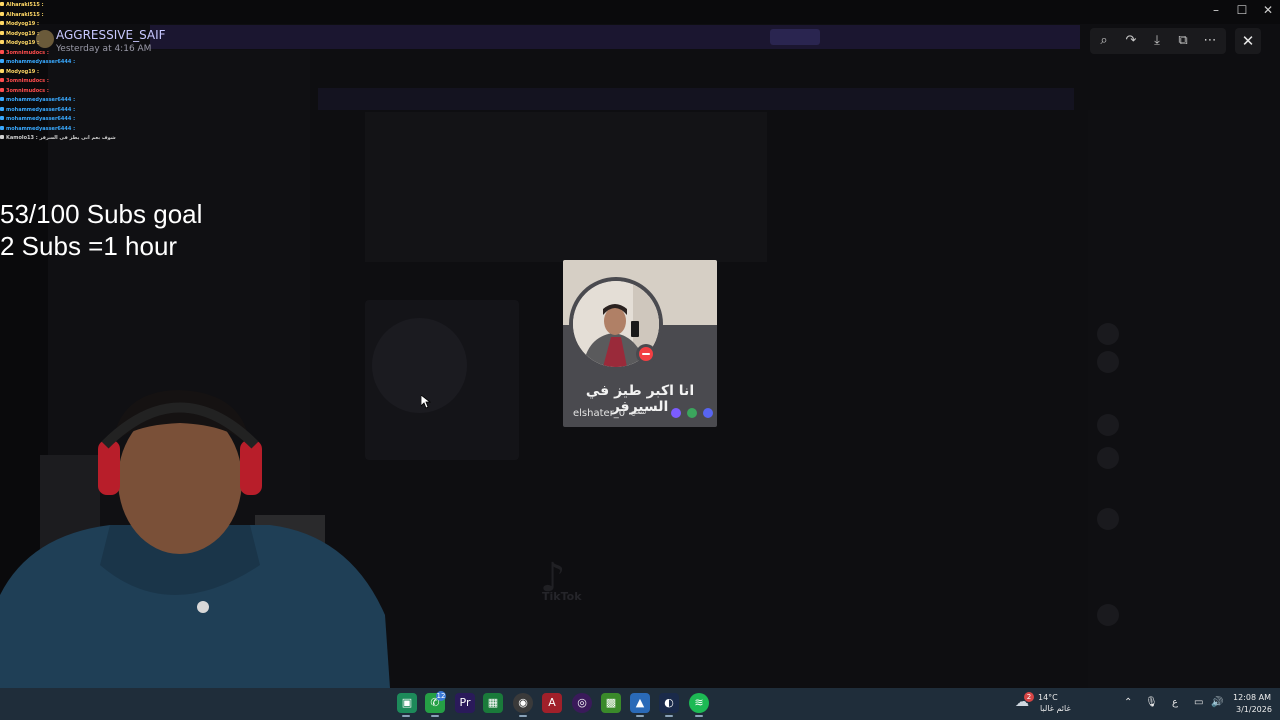  Describe the element at coordinates (640, 12) in the screenshot. I see `window-titlebar` at that location.